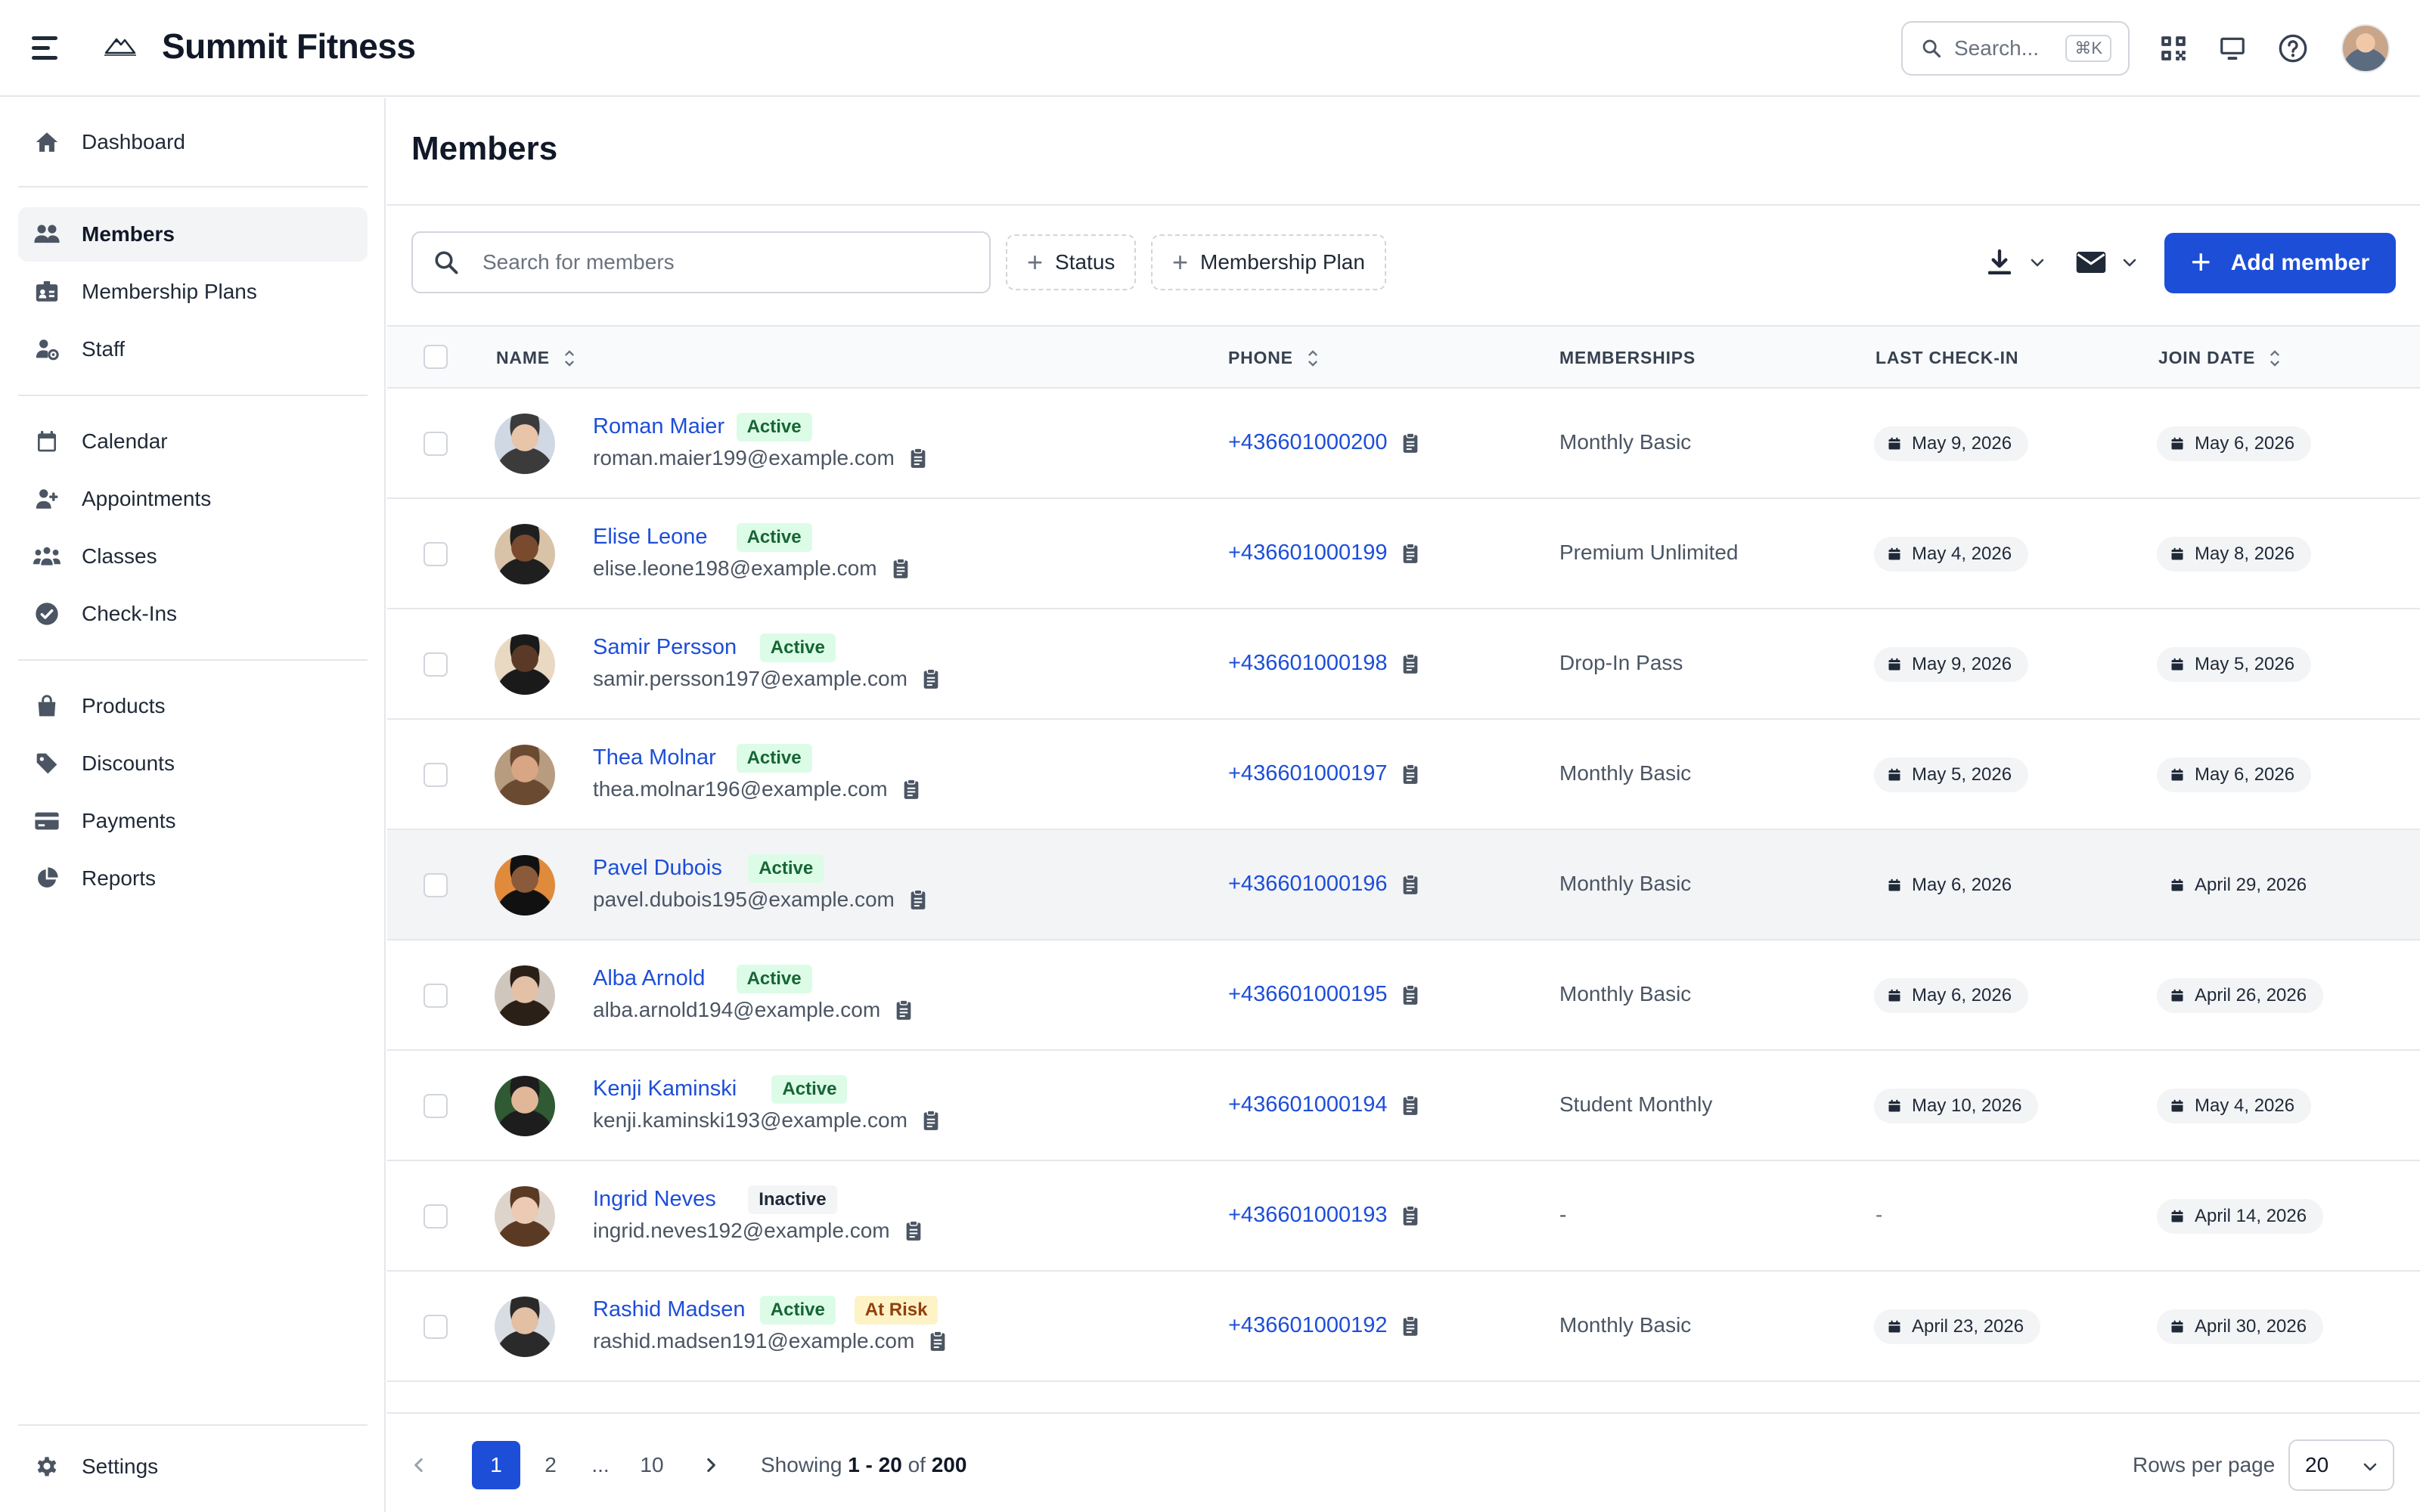 The width and height of the screenshot is (2420, 1512). I want to click on member-name-link: Kenji Kaminski, so click(665, 1089).